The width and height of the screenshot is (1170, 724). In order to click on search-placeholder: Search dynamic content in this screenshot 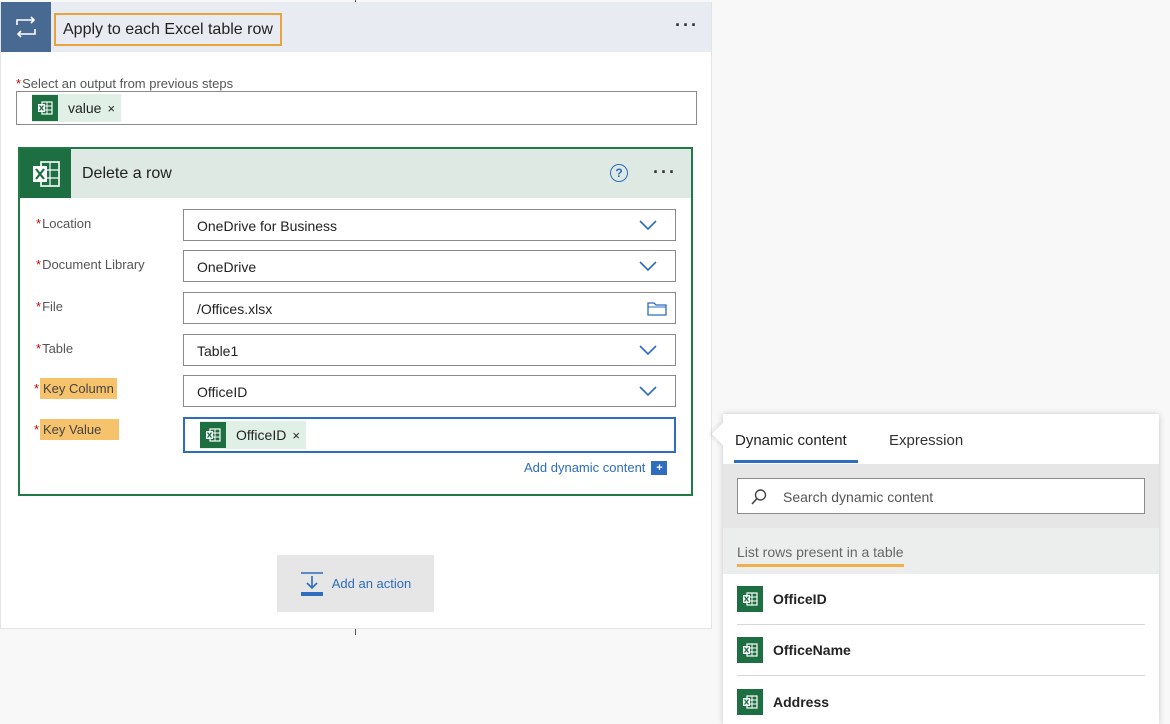, I will do `click(858, 497)`.